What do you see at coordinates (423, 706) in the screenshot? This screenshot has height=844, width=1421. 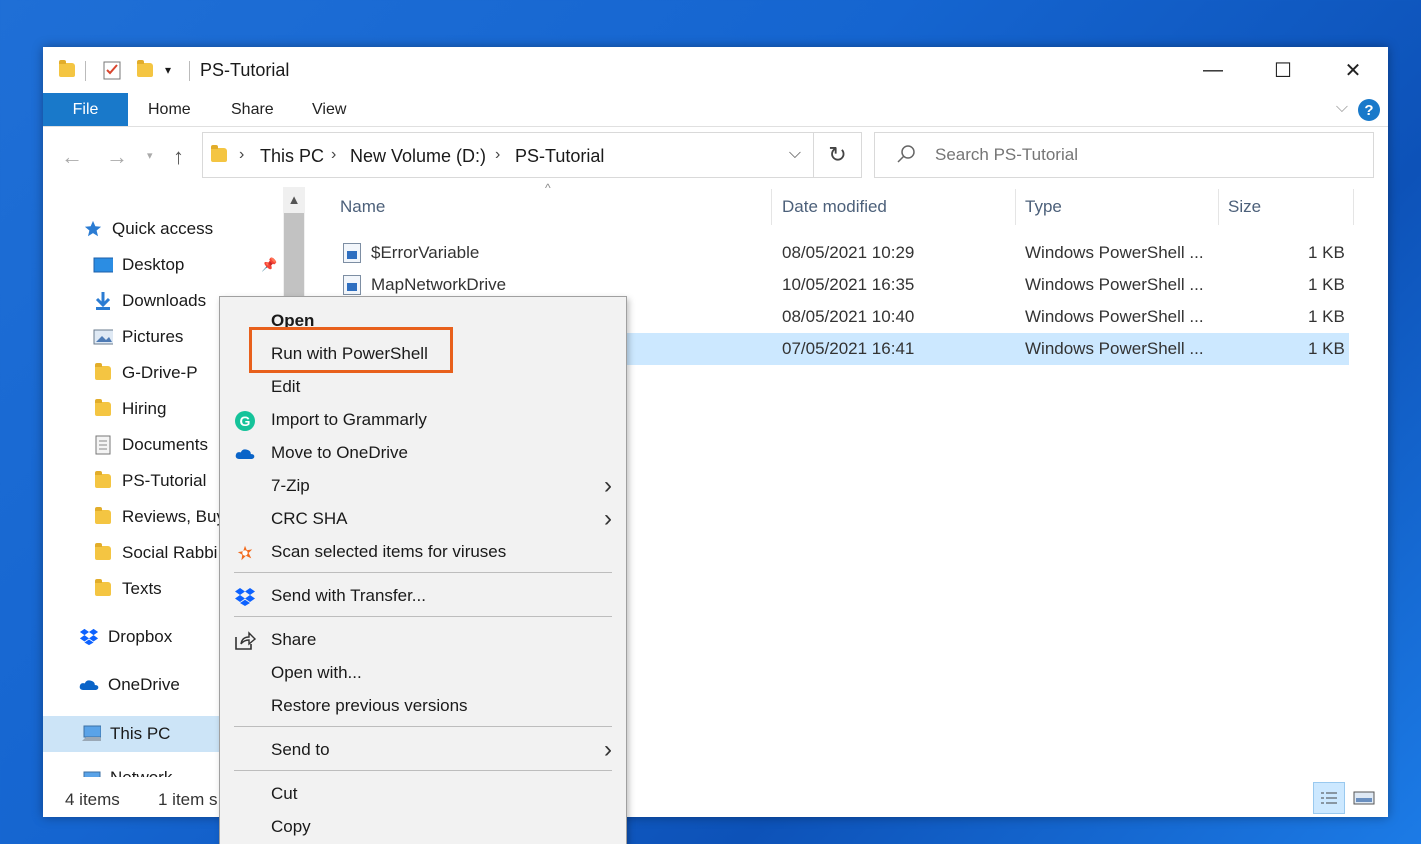 I see `menu-item-restore-previous-versions: Restore previous versions` at bounding box center [423, 706].